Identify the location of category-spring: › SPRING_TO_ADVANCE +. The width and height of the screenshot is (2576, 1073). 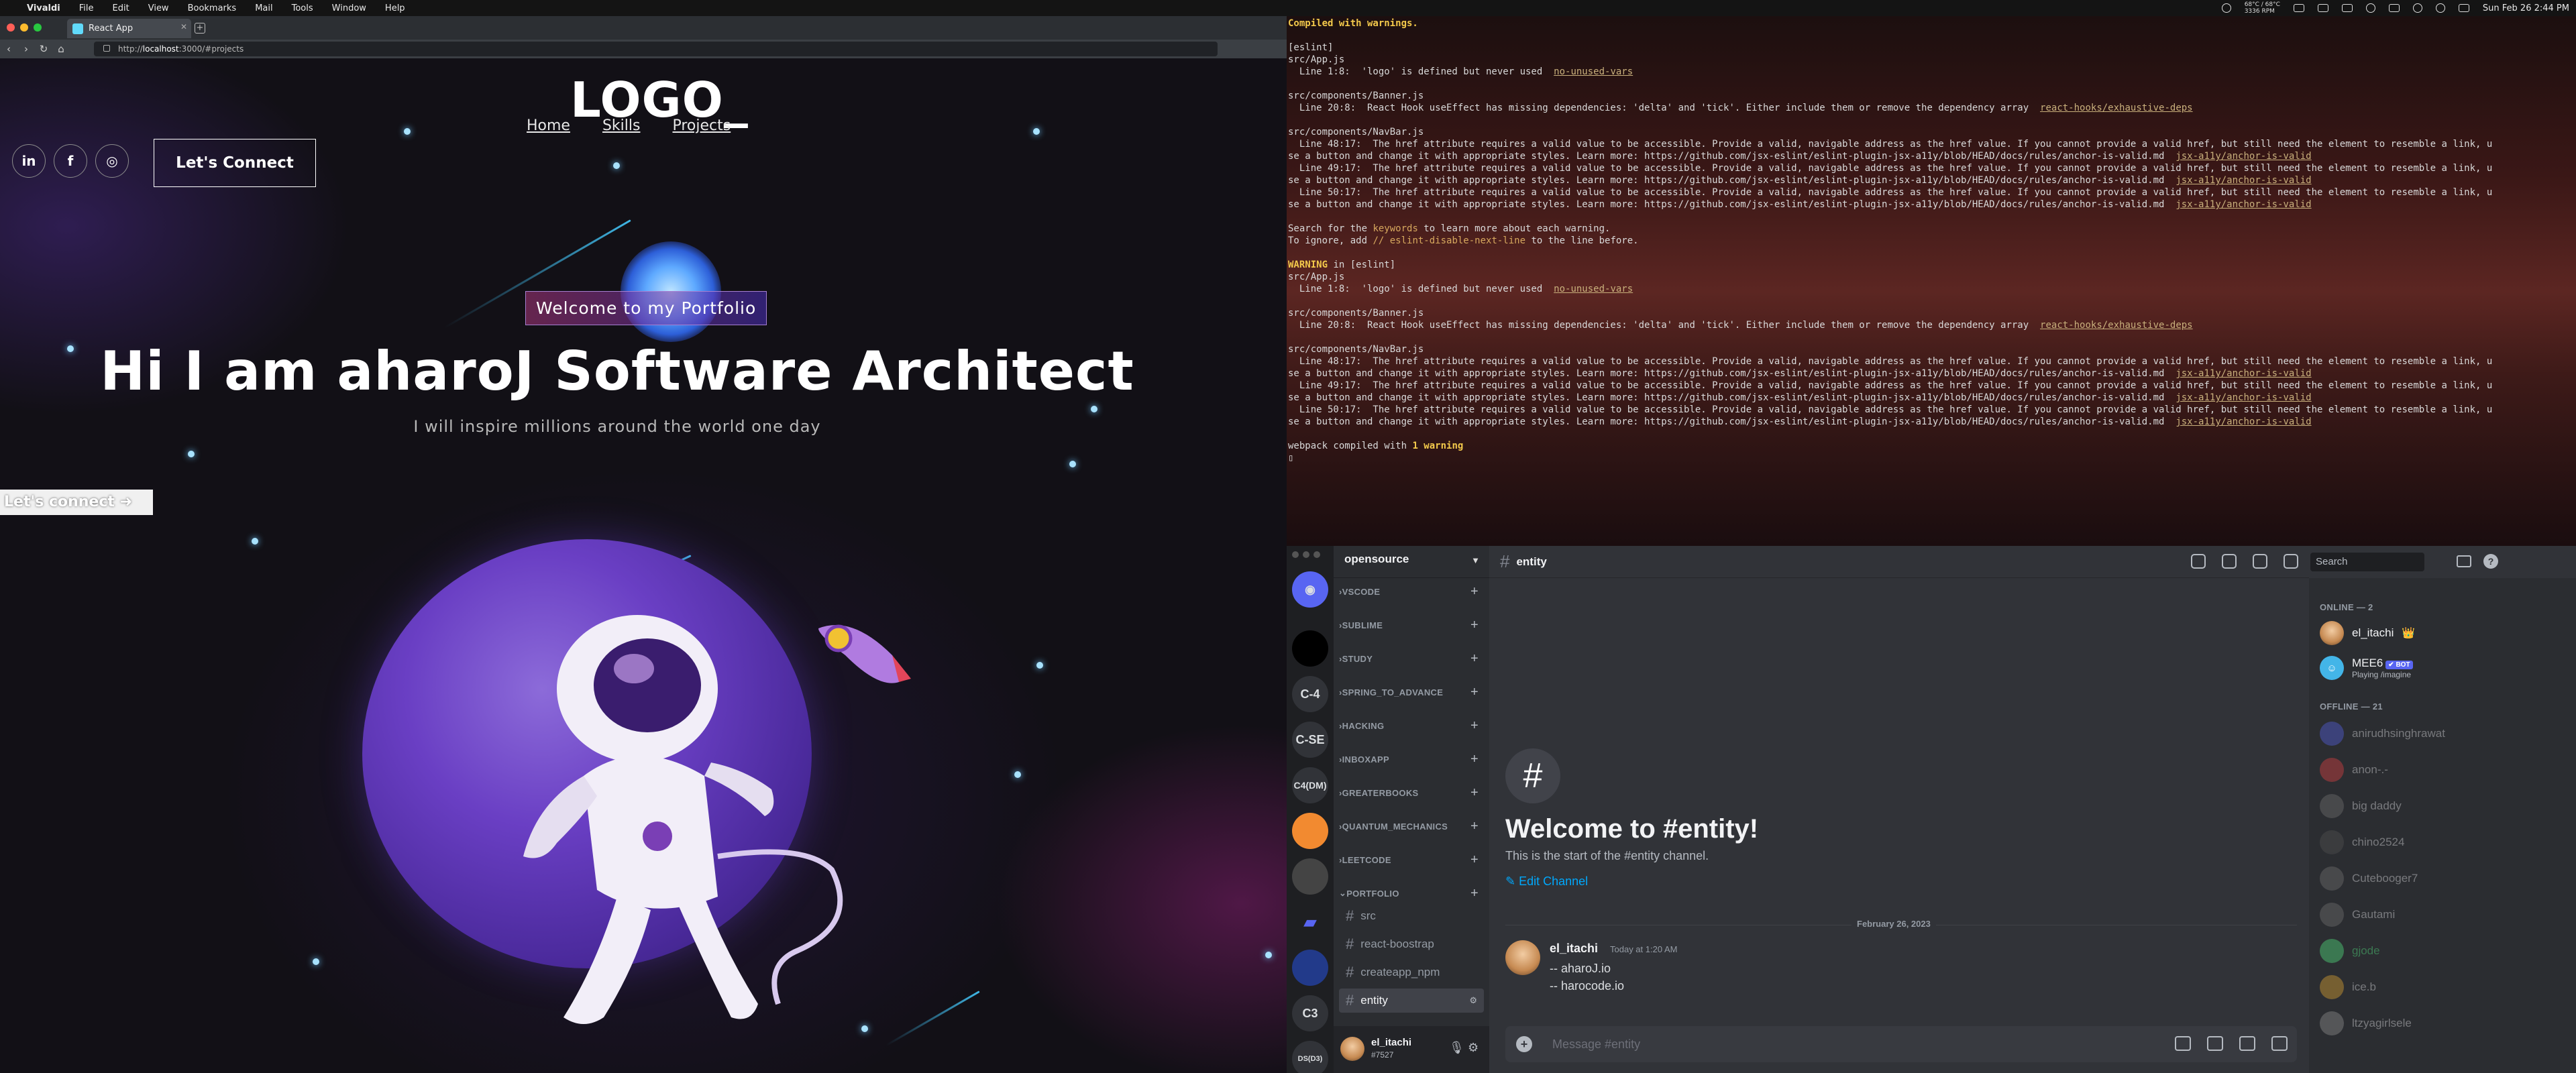
(1411, 692).